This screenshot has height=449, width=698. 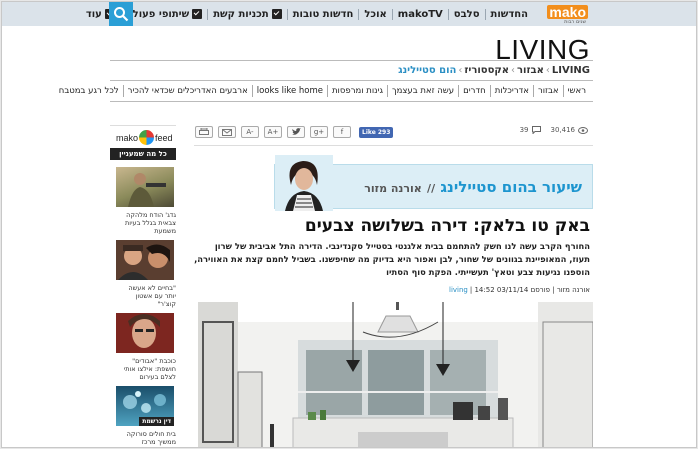 What do you see at coordinates (542, 49) in the screenshot?
I see `section-title: LIVING` at bounding box center [542, 49].